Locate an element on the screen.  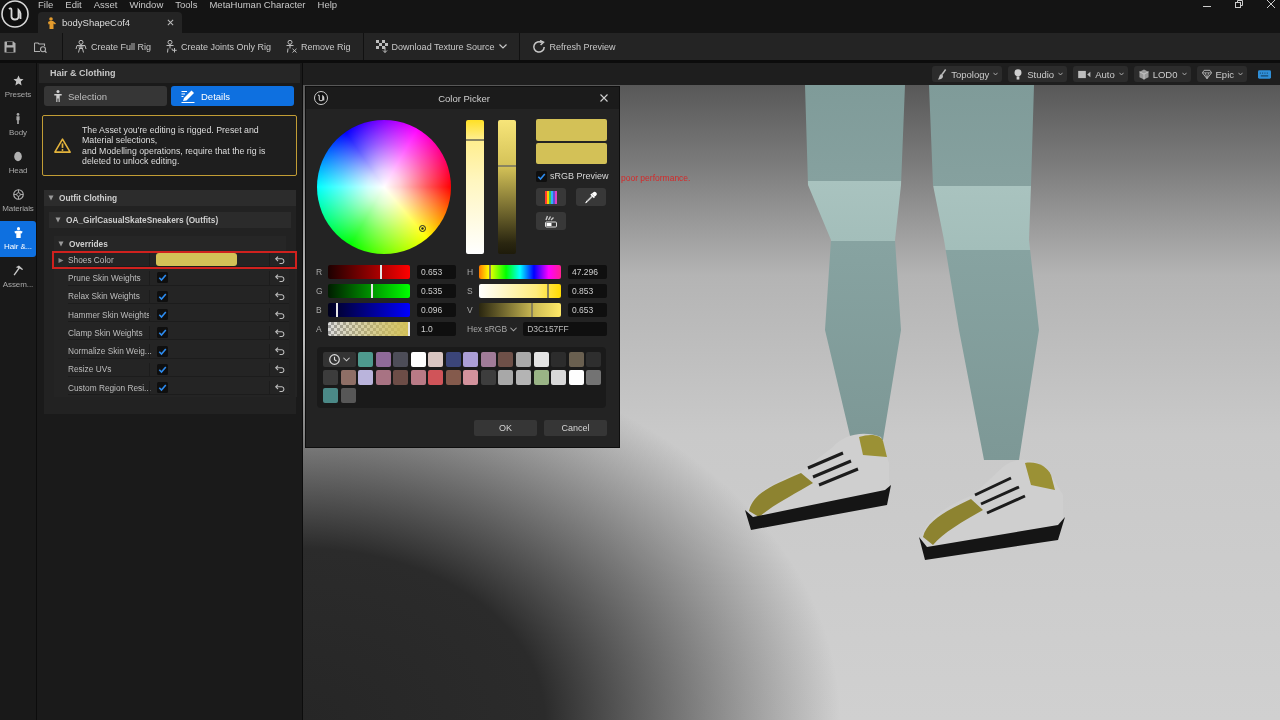
menu-item: Edit is located at coordinates (73, 4).